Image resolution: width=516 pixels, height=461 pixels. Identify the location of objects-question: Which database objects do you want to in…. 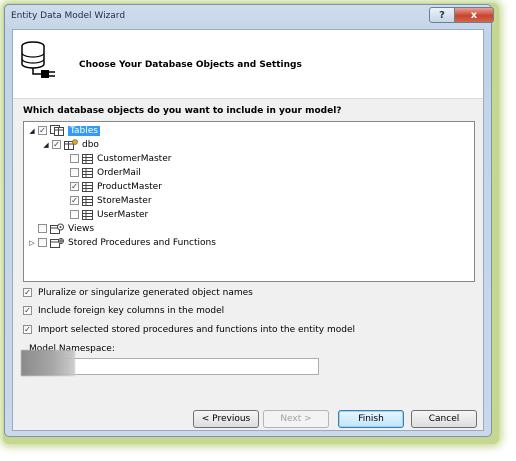
(182, 111).